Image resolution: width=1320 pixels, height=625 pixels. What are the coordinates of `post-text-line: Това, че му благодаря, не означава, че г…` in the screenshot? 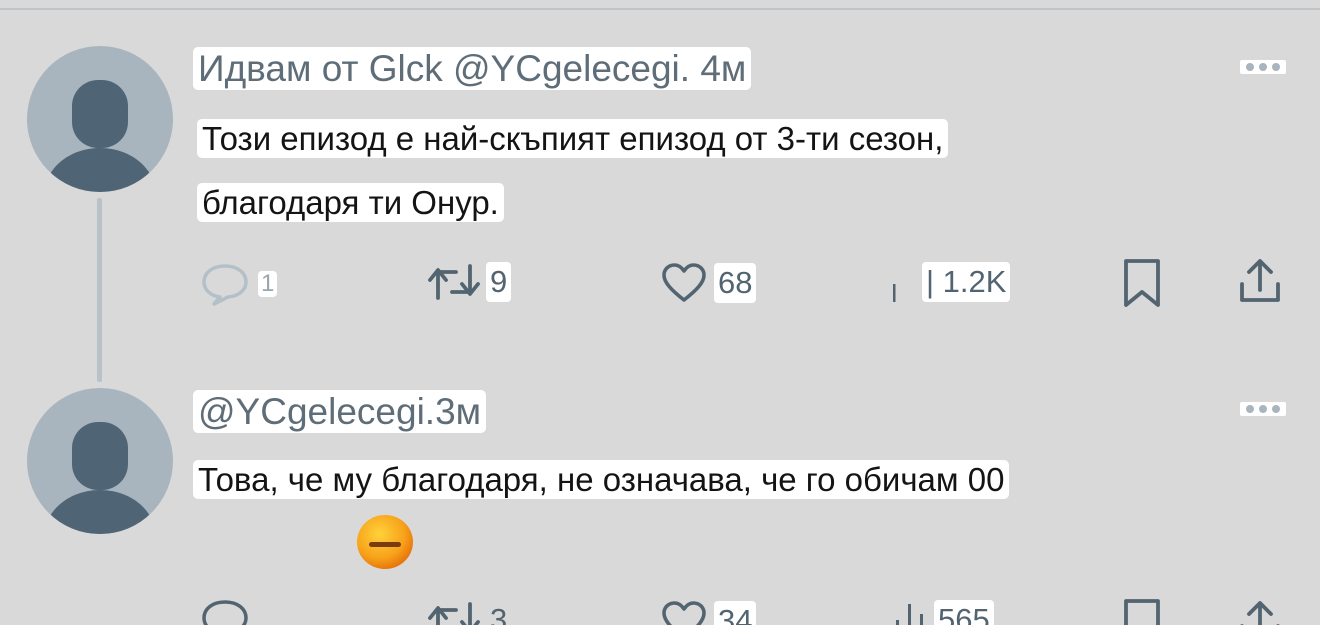 It's located at (601, 480).